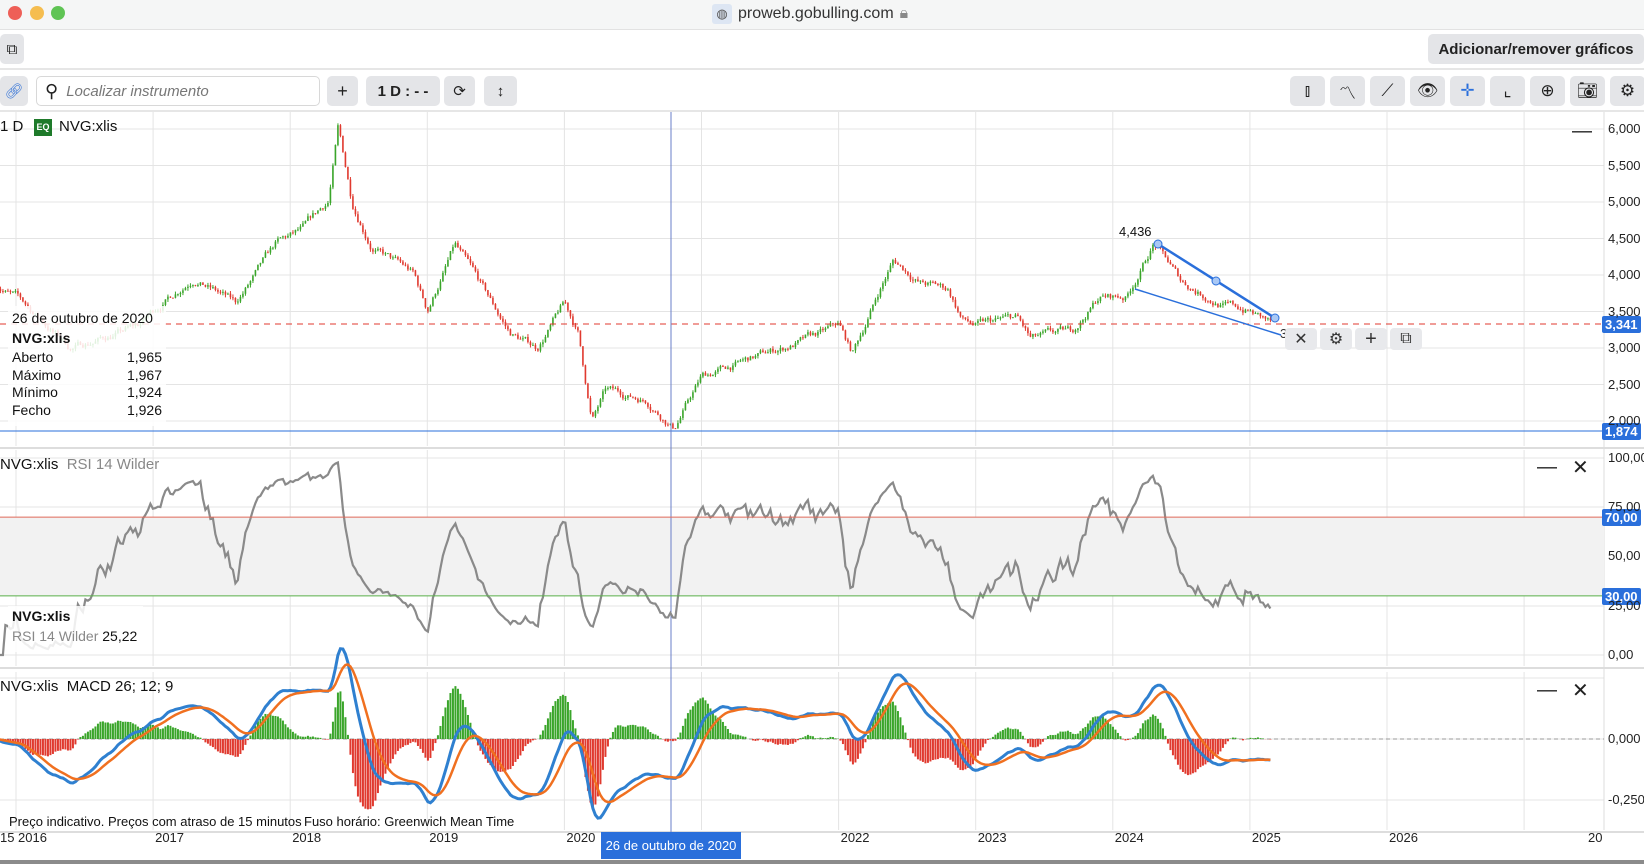 The height and width of the screenshot is (864, 1644). I want to click on legend-date: 26 de outubro de 2020, so click(82, 318).